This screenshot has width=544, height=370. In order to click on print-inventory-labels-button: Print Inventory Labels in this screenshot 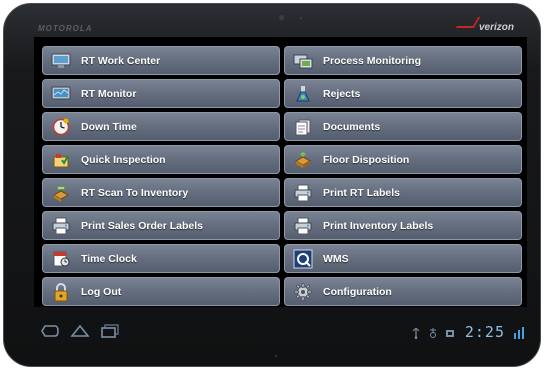, I will do `click(403, 225)`.